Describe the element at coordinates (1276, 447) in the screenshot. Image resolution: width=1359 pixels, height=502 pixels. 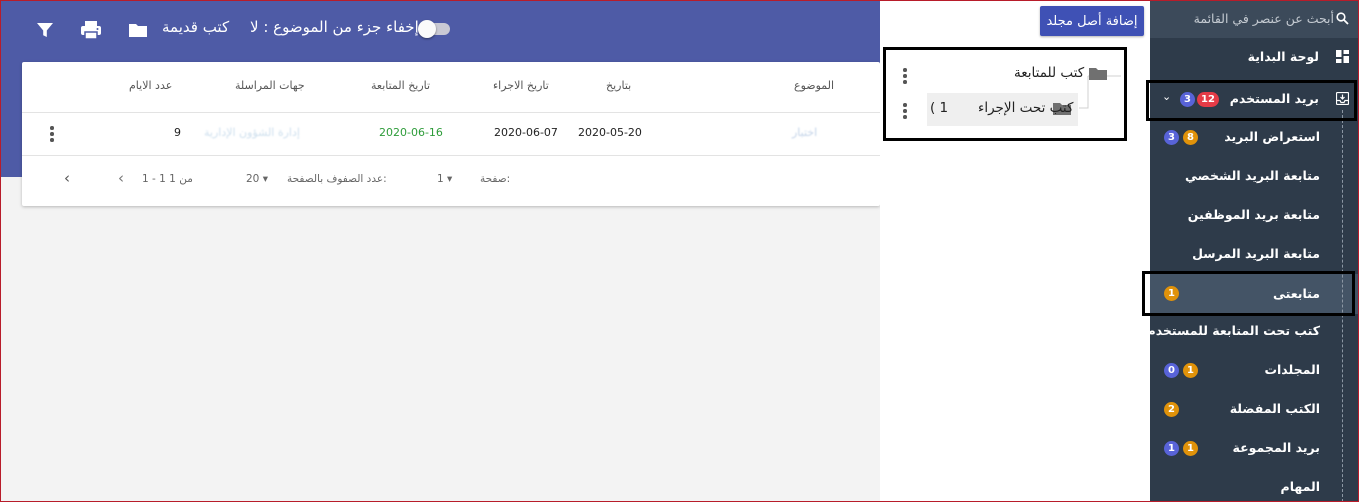
I see `sidebar-item-label: بريد المجموعة` at that location.